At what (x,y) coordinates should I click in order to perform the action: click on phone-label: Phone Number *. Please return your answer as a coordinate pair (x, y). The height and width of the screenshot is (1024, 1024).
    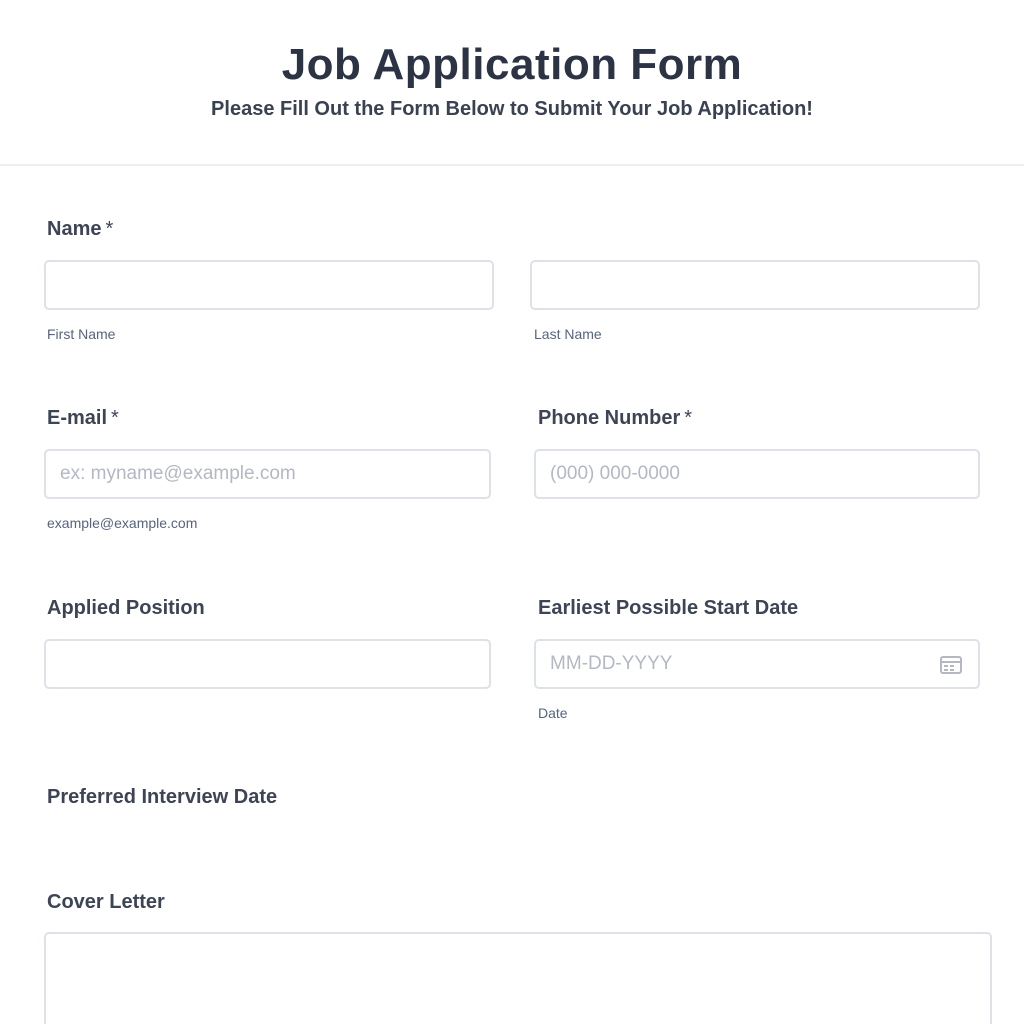
    Looking at the image, I should click on (615, 418).